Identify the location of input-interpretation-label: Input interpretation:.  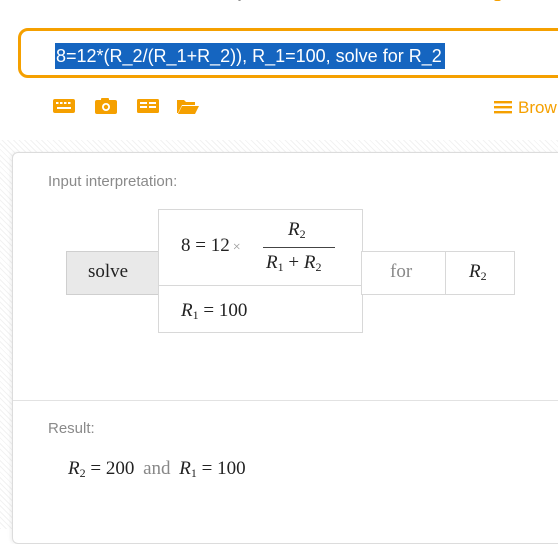
(113, 181).